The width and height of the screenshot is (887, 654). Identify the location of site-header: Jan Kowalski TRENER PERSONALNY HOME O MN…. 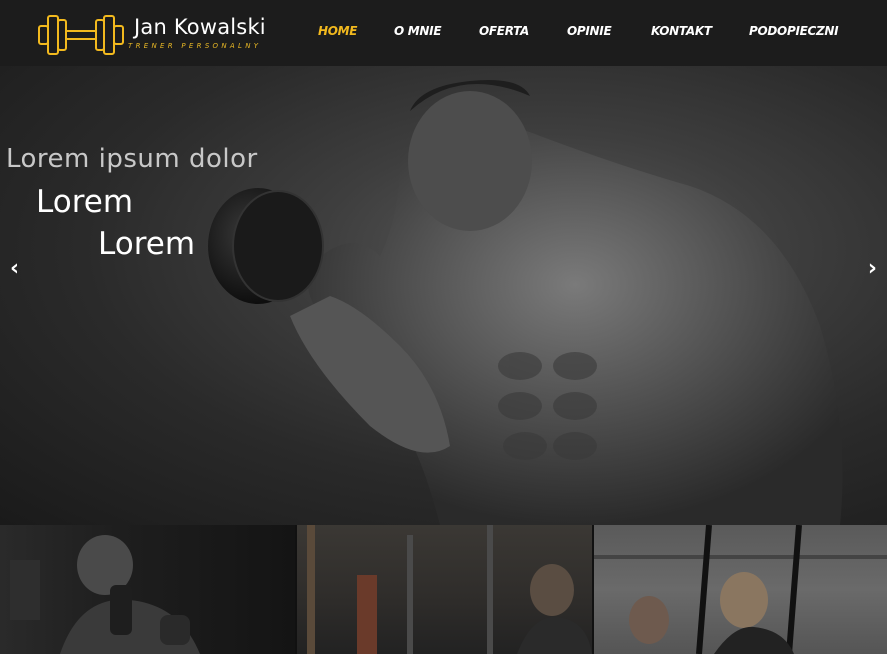
(443, 33).